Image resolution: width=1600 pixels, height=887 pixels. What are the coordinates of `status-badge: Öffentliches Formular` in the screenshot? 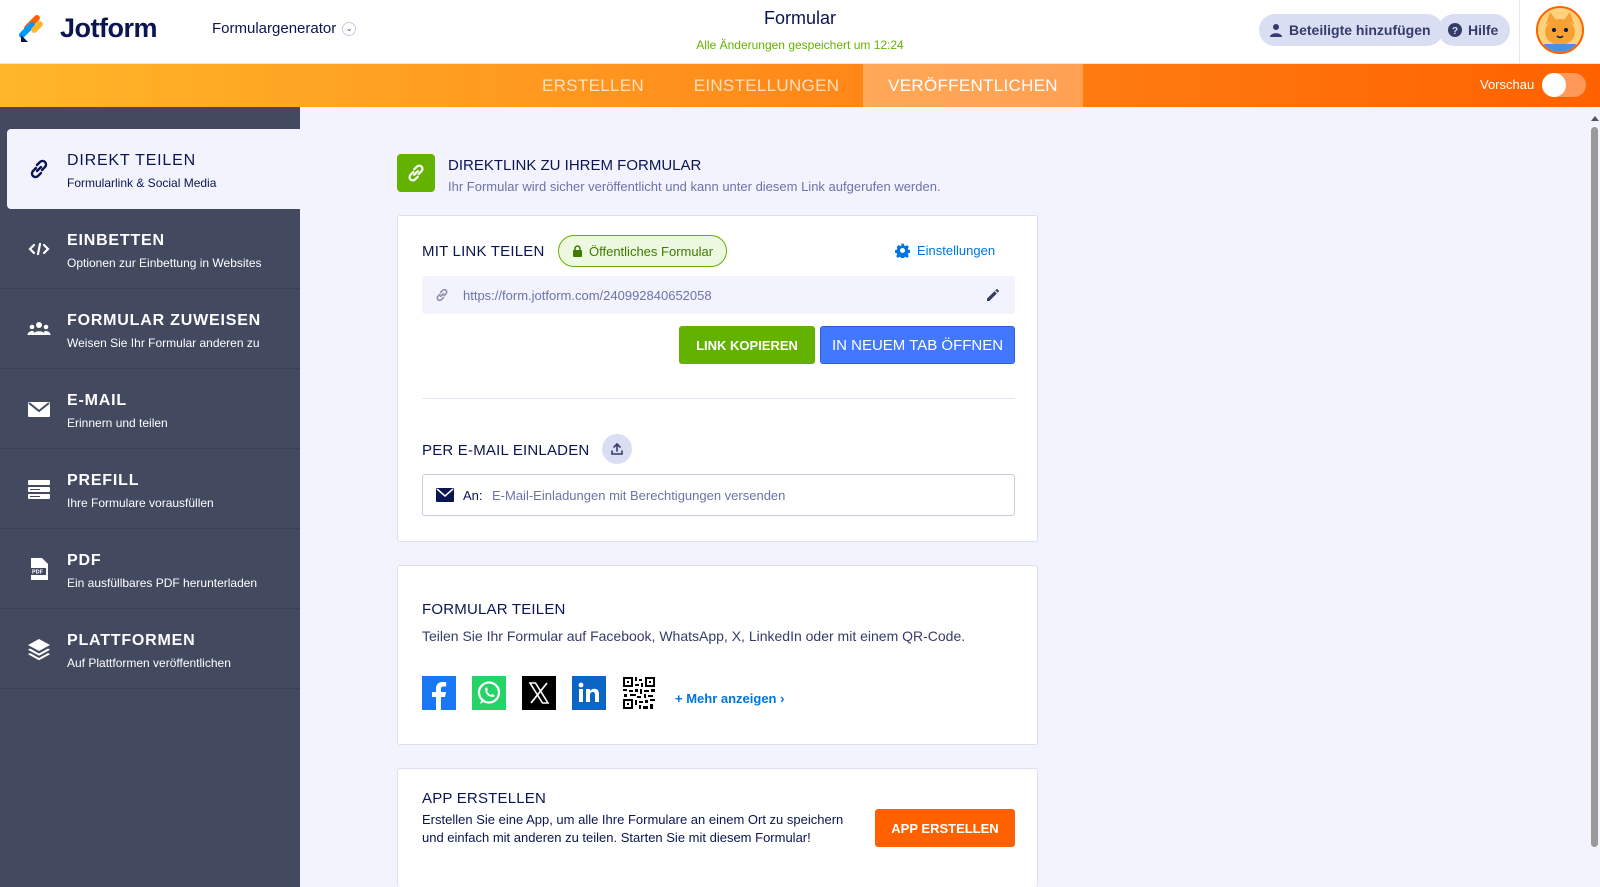 It's located at (643, 251).